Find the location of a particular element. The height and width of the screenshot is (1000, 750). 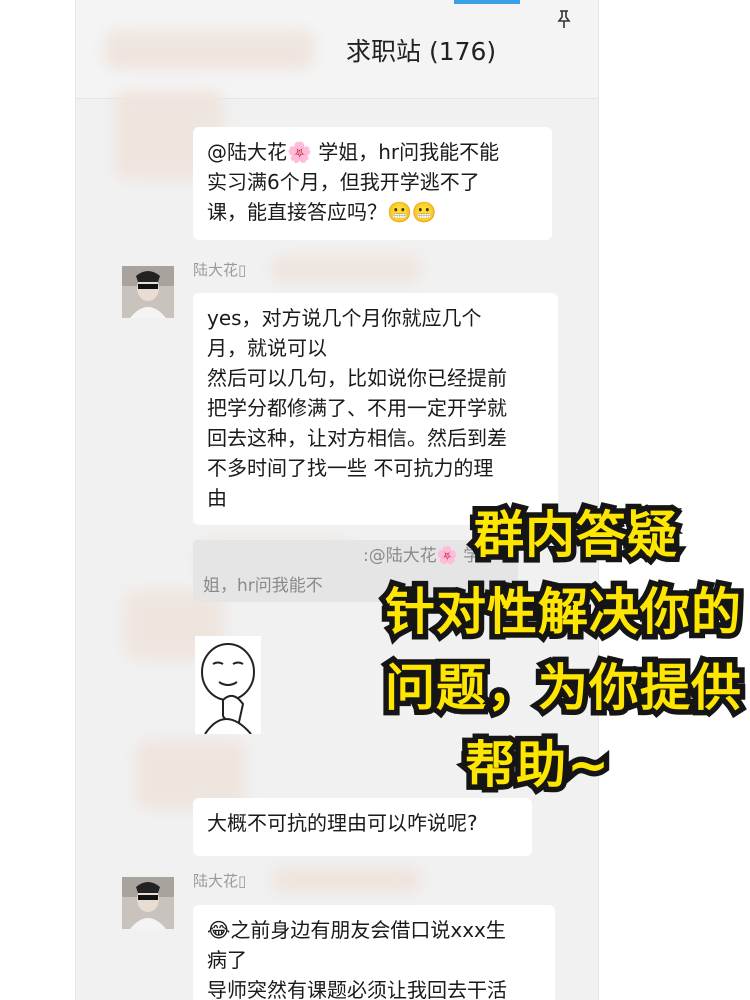

overlay-line: 帮助~ is located at coordinates (537, 765).